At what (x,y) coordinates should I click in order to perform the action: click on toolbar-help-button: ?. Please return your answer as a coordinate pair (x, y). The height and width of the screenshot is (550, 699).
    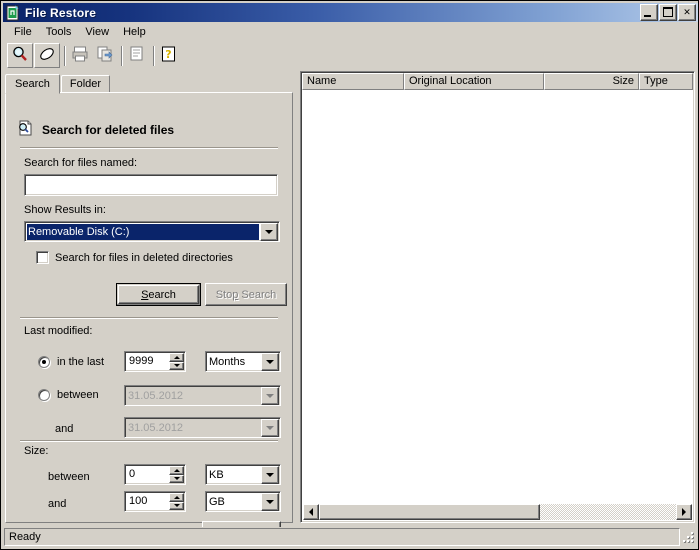
    Looking at the image, I should click on (169, 55).